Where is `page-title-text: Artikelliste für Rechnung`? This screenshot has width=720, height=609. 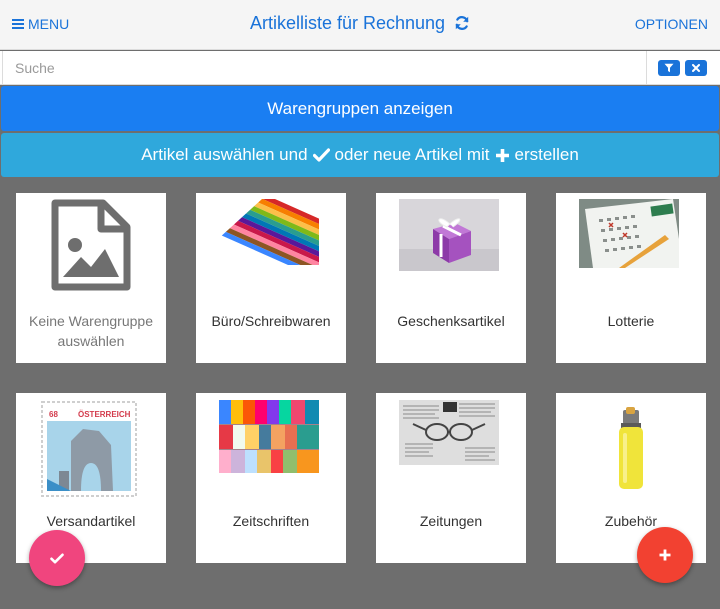 page-title-text: Artikelliste für Rechnung is located at coordinates (347, 23).